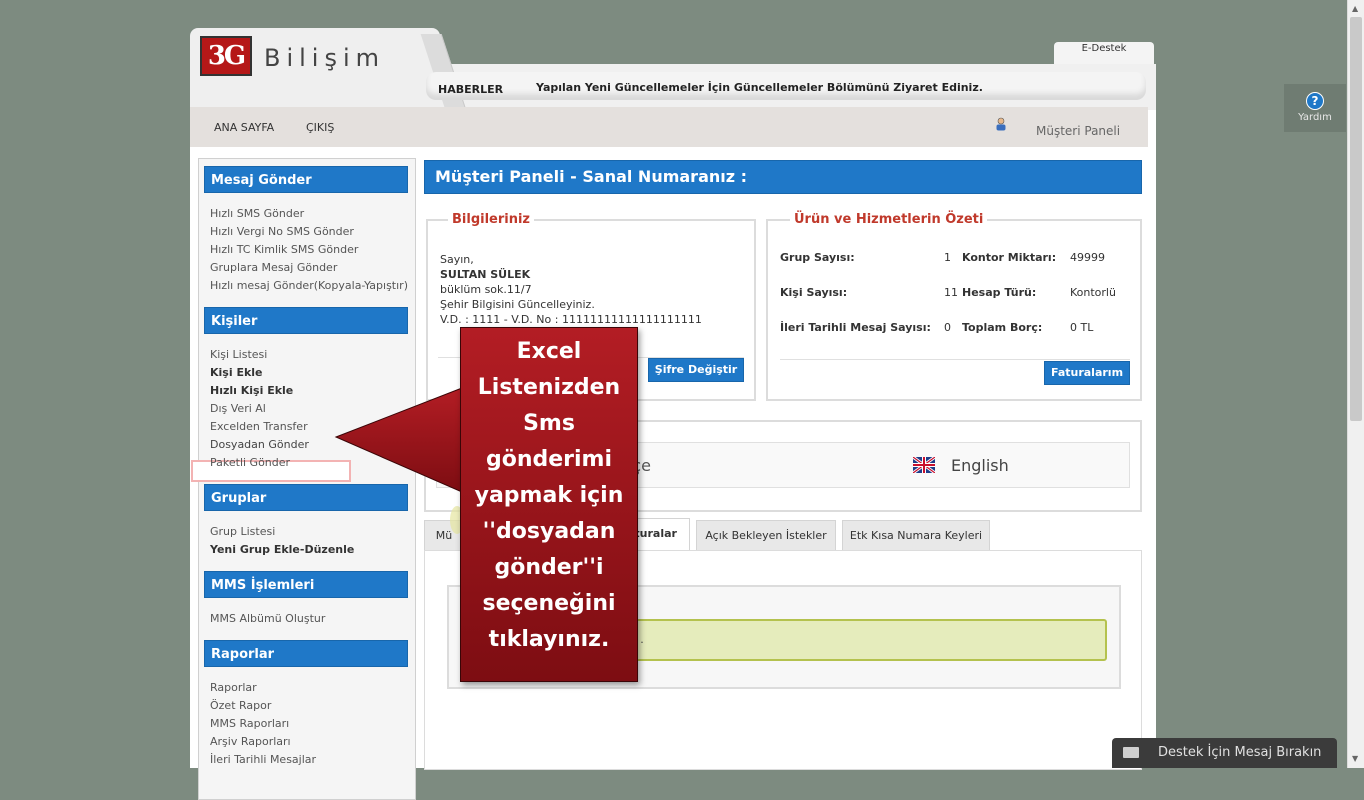  Describe the element at coordinates (233, 687) in the screenshot. I see `sidebar-item-raporlar: Raporlar` at that location.